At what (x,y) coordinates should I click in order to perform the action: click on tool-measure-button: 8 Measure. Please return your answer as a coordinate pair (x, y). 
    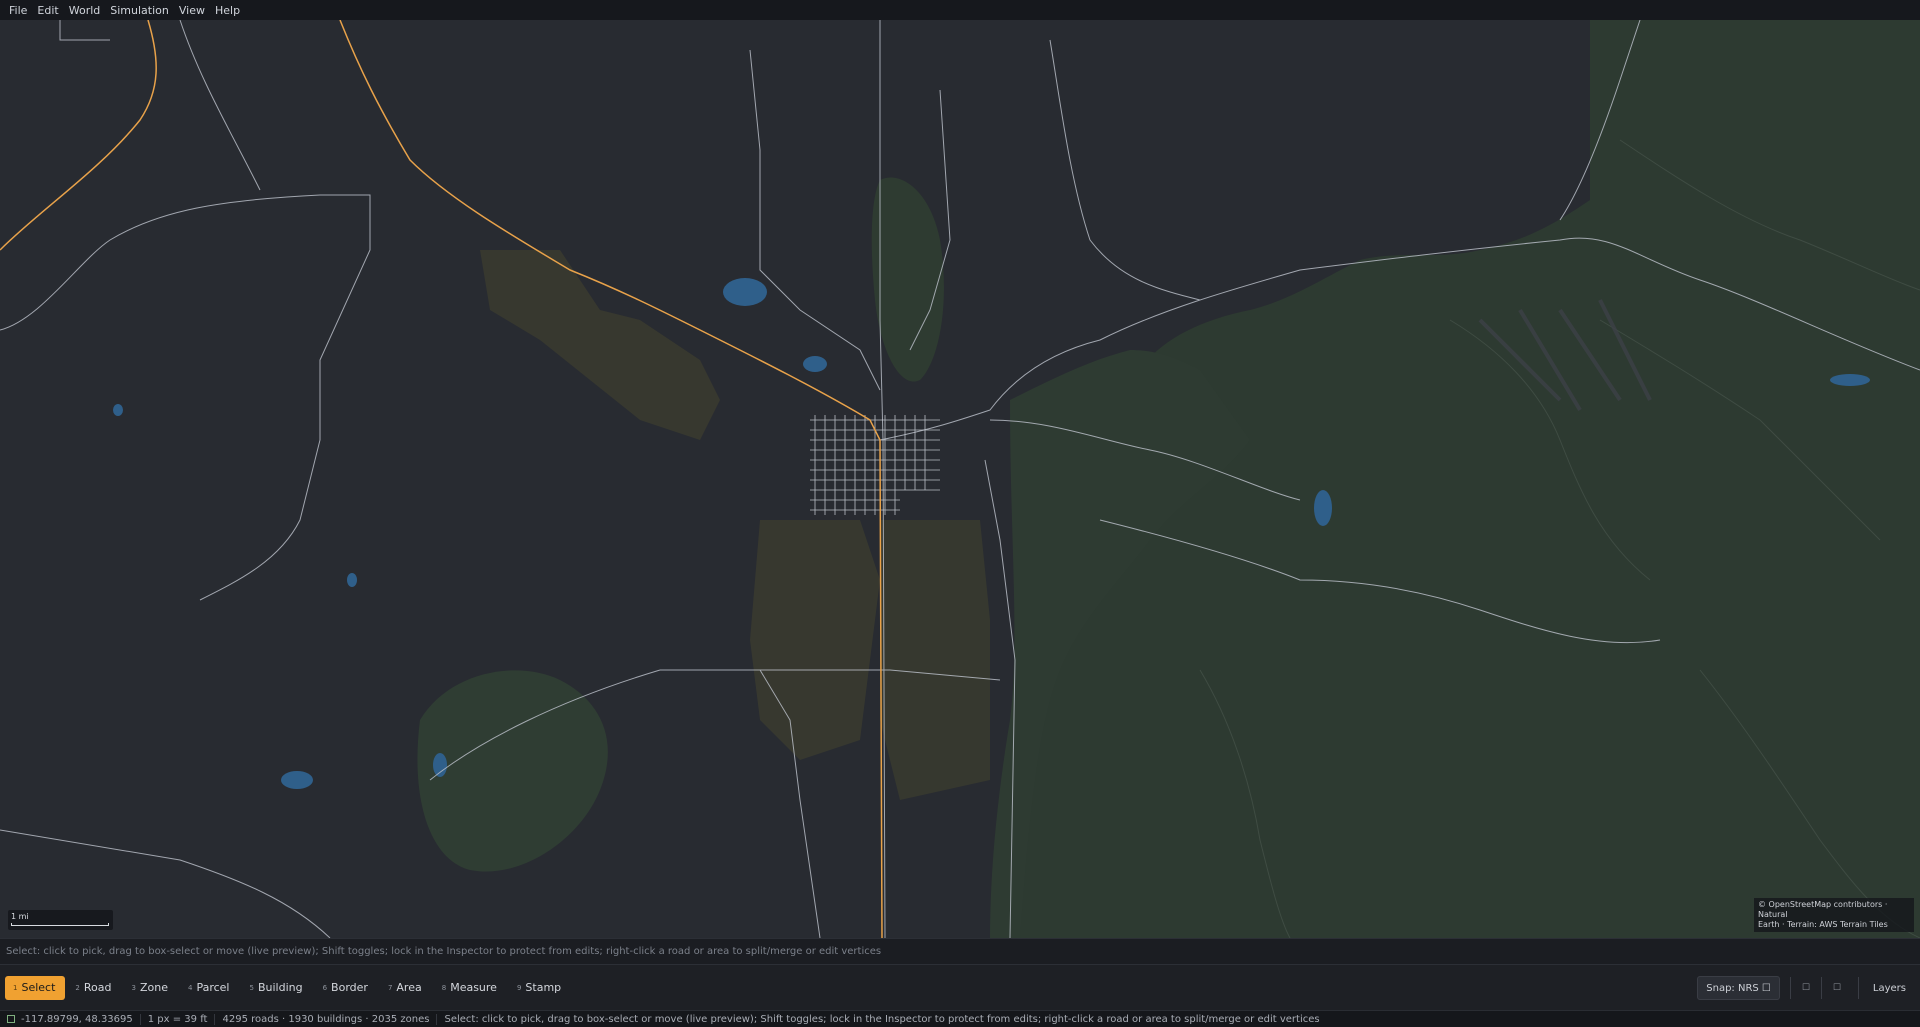
    Looking at the image, I should click on (470, 988).